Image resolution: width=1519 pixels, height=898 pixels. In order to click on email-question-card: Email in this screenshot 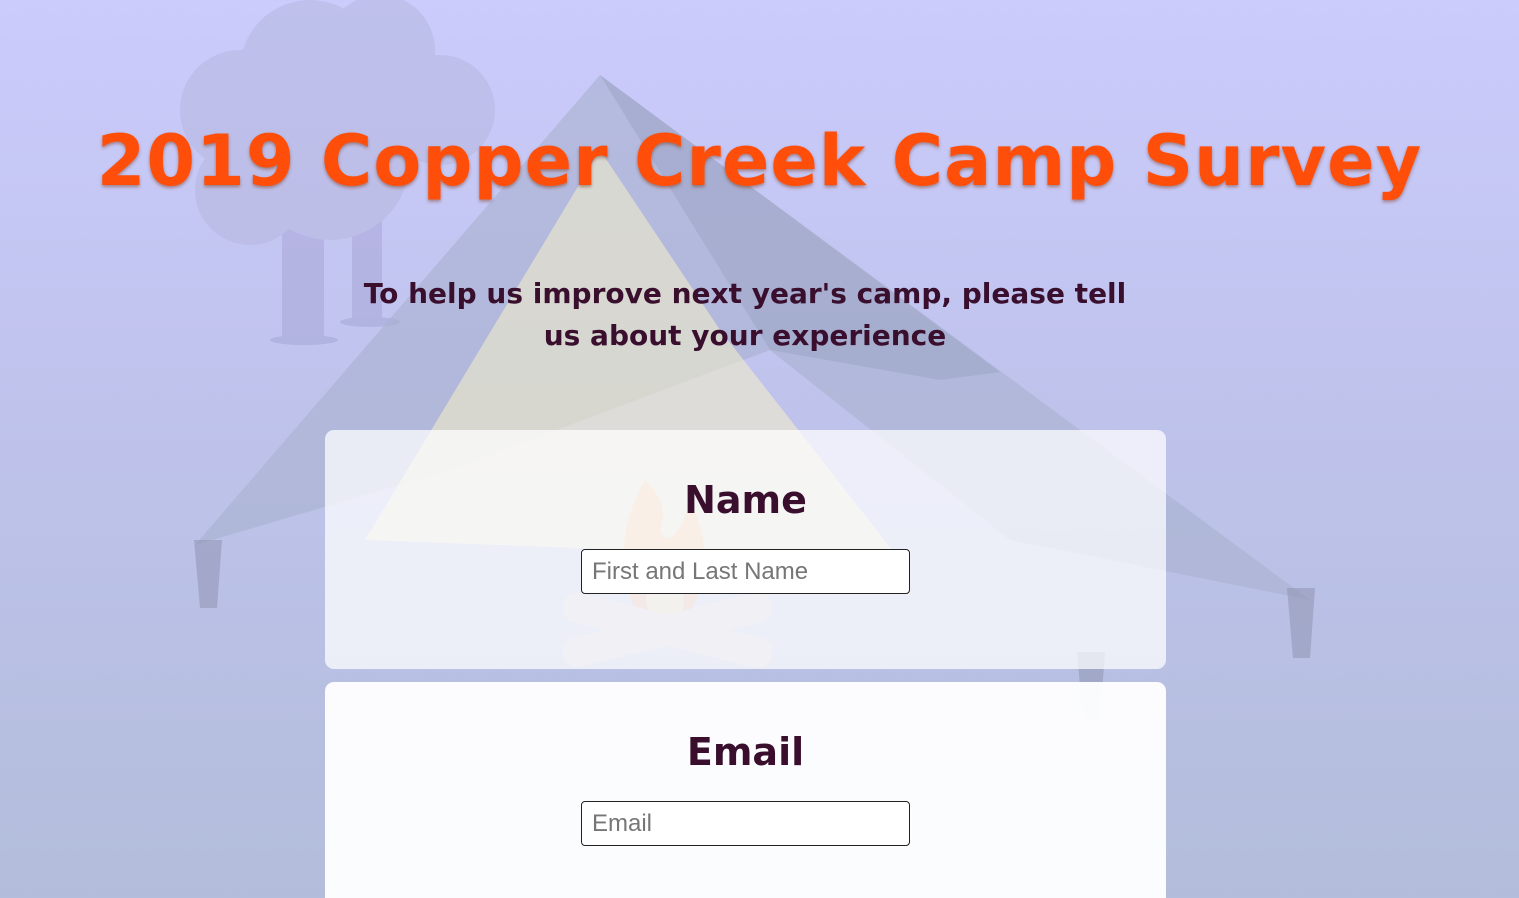, I will do `click(745, 790)`.